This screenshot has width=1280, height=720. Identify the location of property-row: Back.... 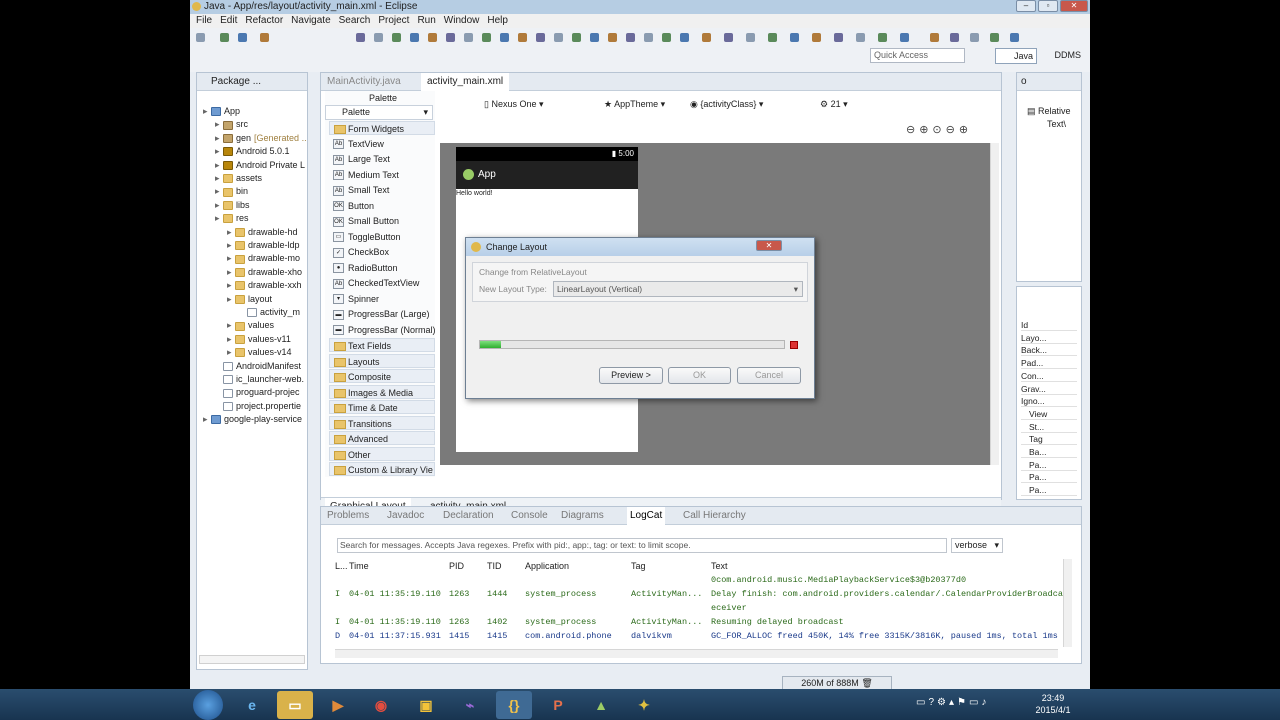
(1049, 350).